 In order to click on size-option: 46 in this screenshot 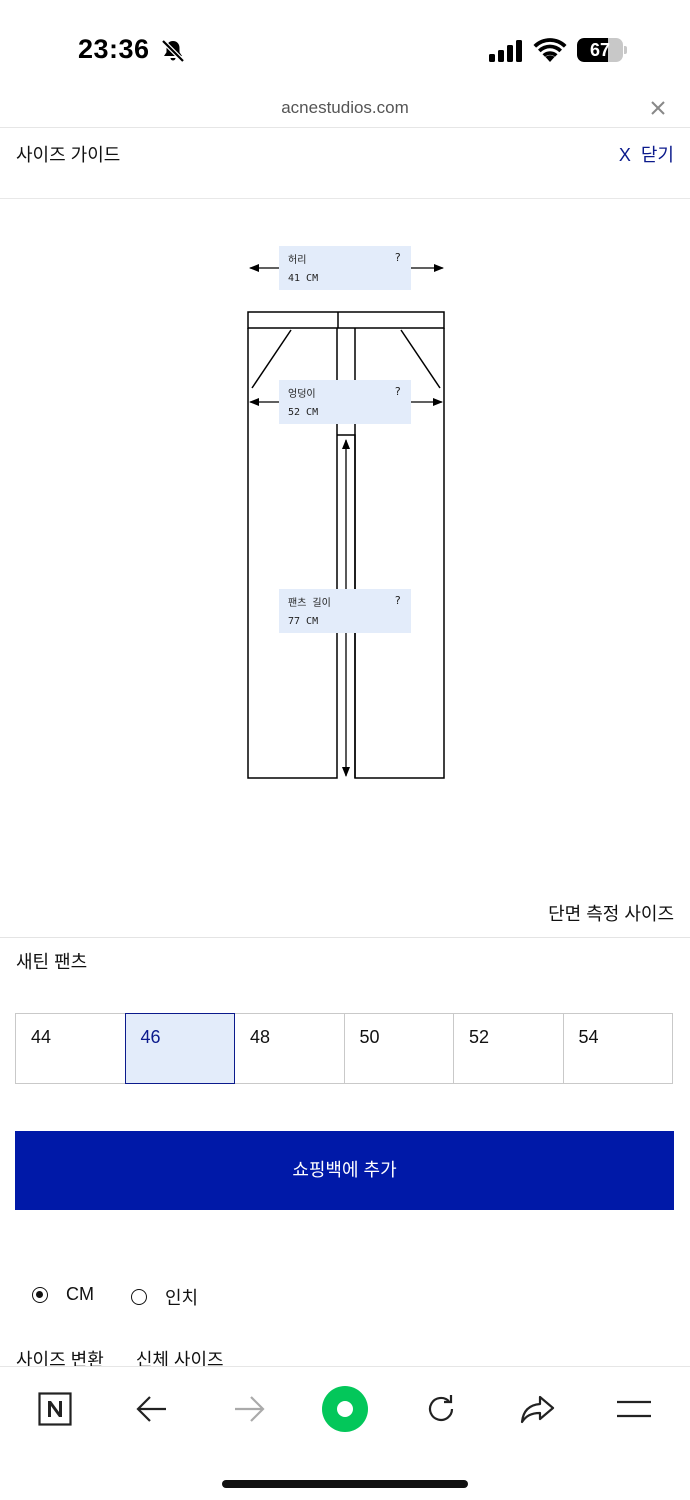, I will do `click(179, 1048)`.